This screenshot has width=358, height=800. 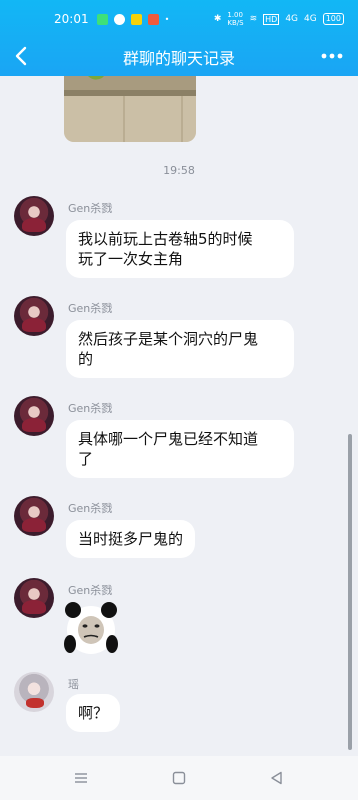 What do you see at coordinates (310, 19) in the screenshot?
I see `signal2-text: 4G` at bounding box center [310, 19].